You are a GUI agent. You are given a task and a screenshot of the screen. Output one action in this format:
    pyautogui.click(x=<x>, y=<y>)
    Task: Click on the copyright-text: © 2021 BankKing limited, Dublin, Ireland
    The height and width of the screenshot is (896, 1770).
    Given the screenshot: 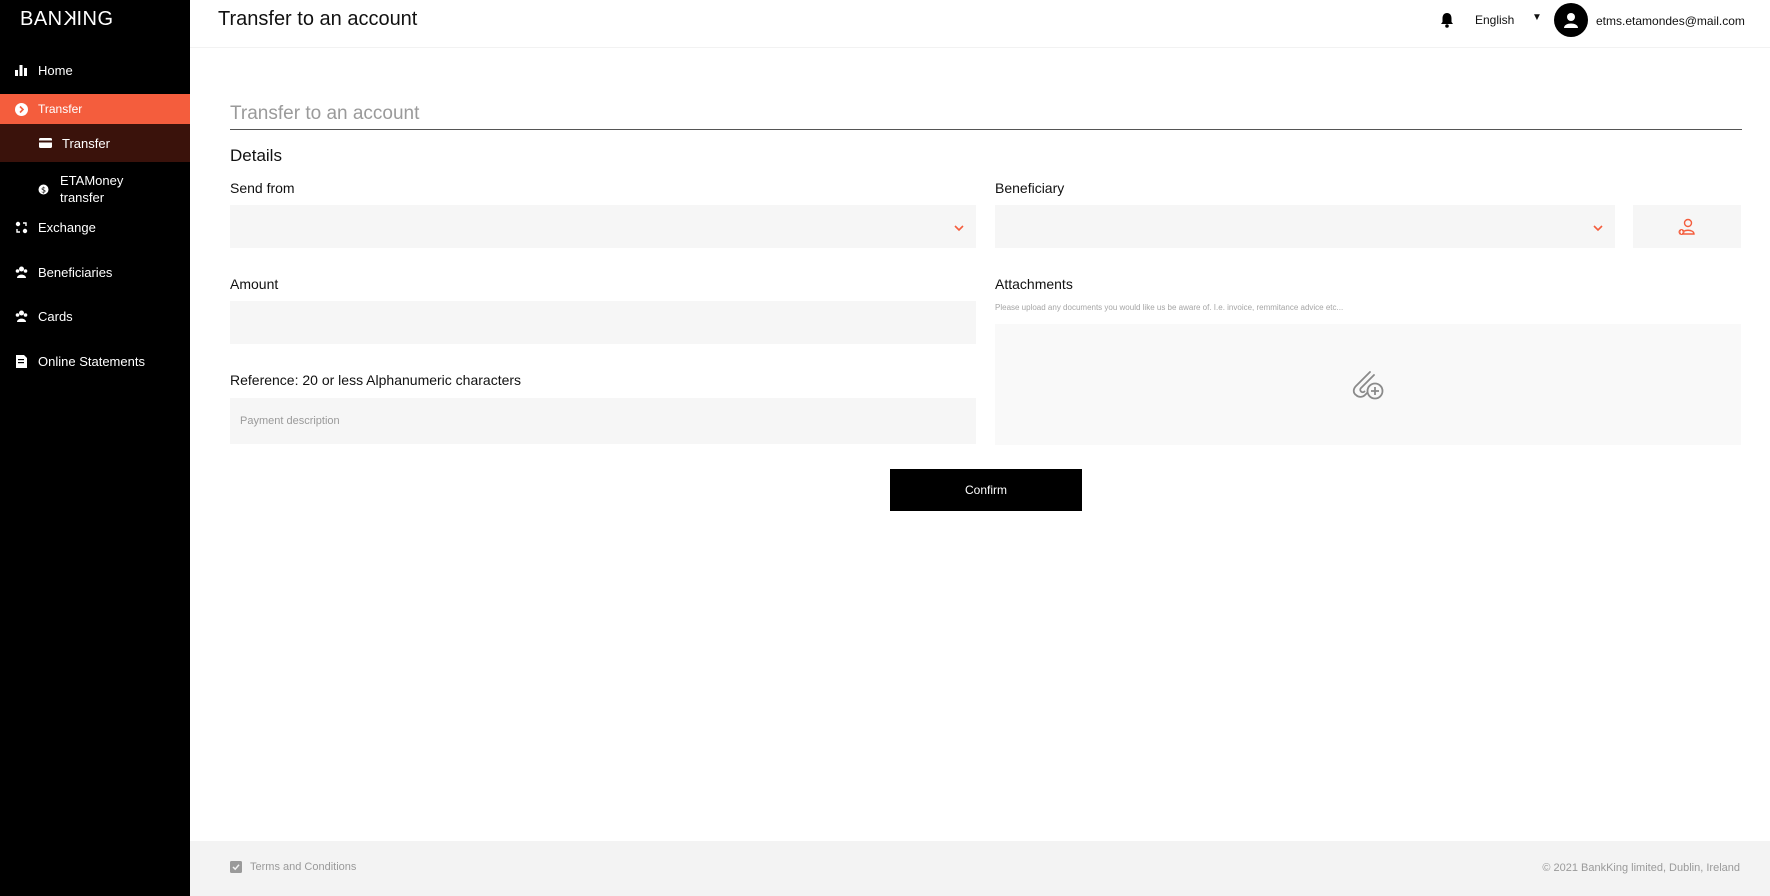 What is the action you would take?
    pyautogui.click(x=1641, y=868)
    